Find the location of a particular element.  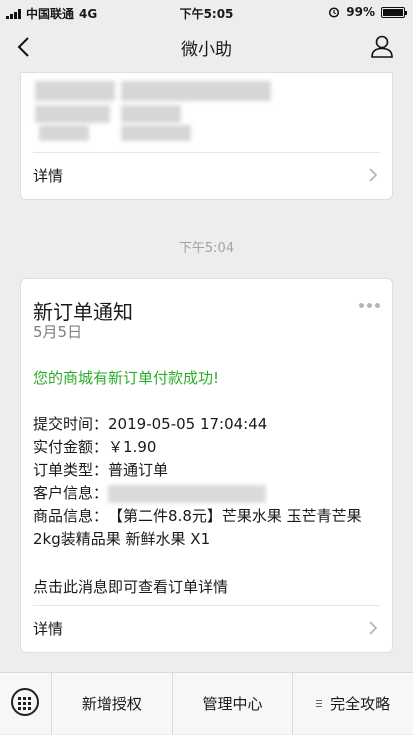

page-title: 微小助 is located at coordinates (206, 50).